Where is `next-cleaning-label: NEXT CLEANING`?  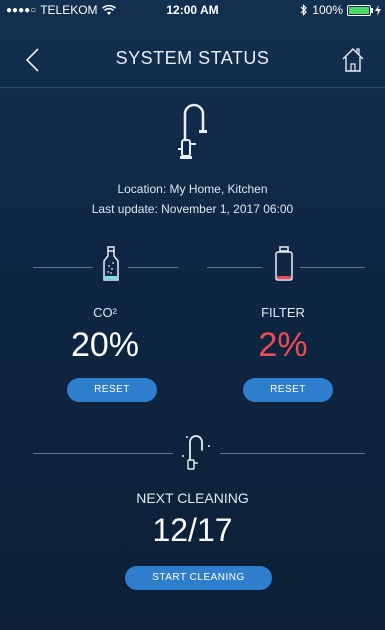 next-cleaning-label: NEXT CLEANING is located at coordinates (192, 498).